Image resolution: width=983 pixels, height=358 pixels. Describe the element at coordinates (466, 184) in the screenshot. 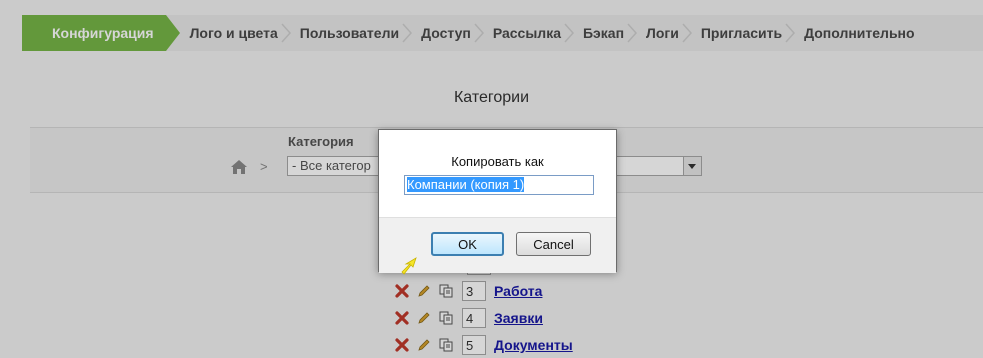

I see `selected-text: Компании (копия 1)` at that location.